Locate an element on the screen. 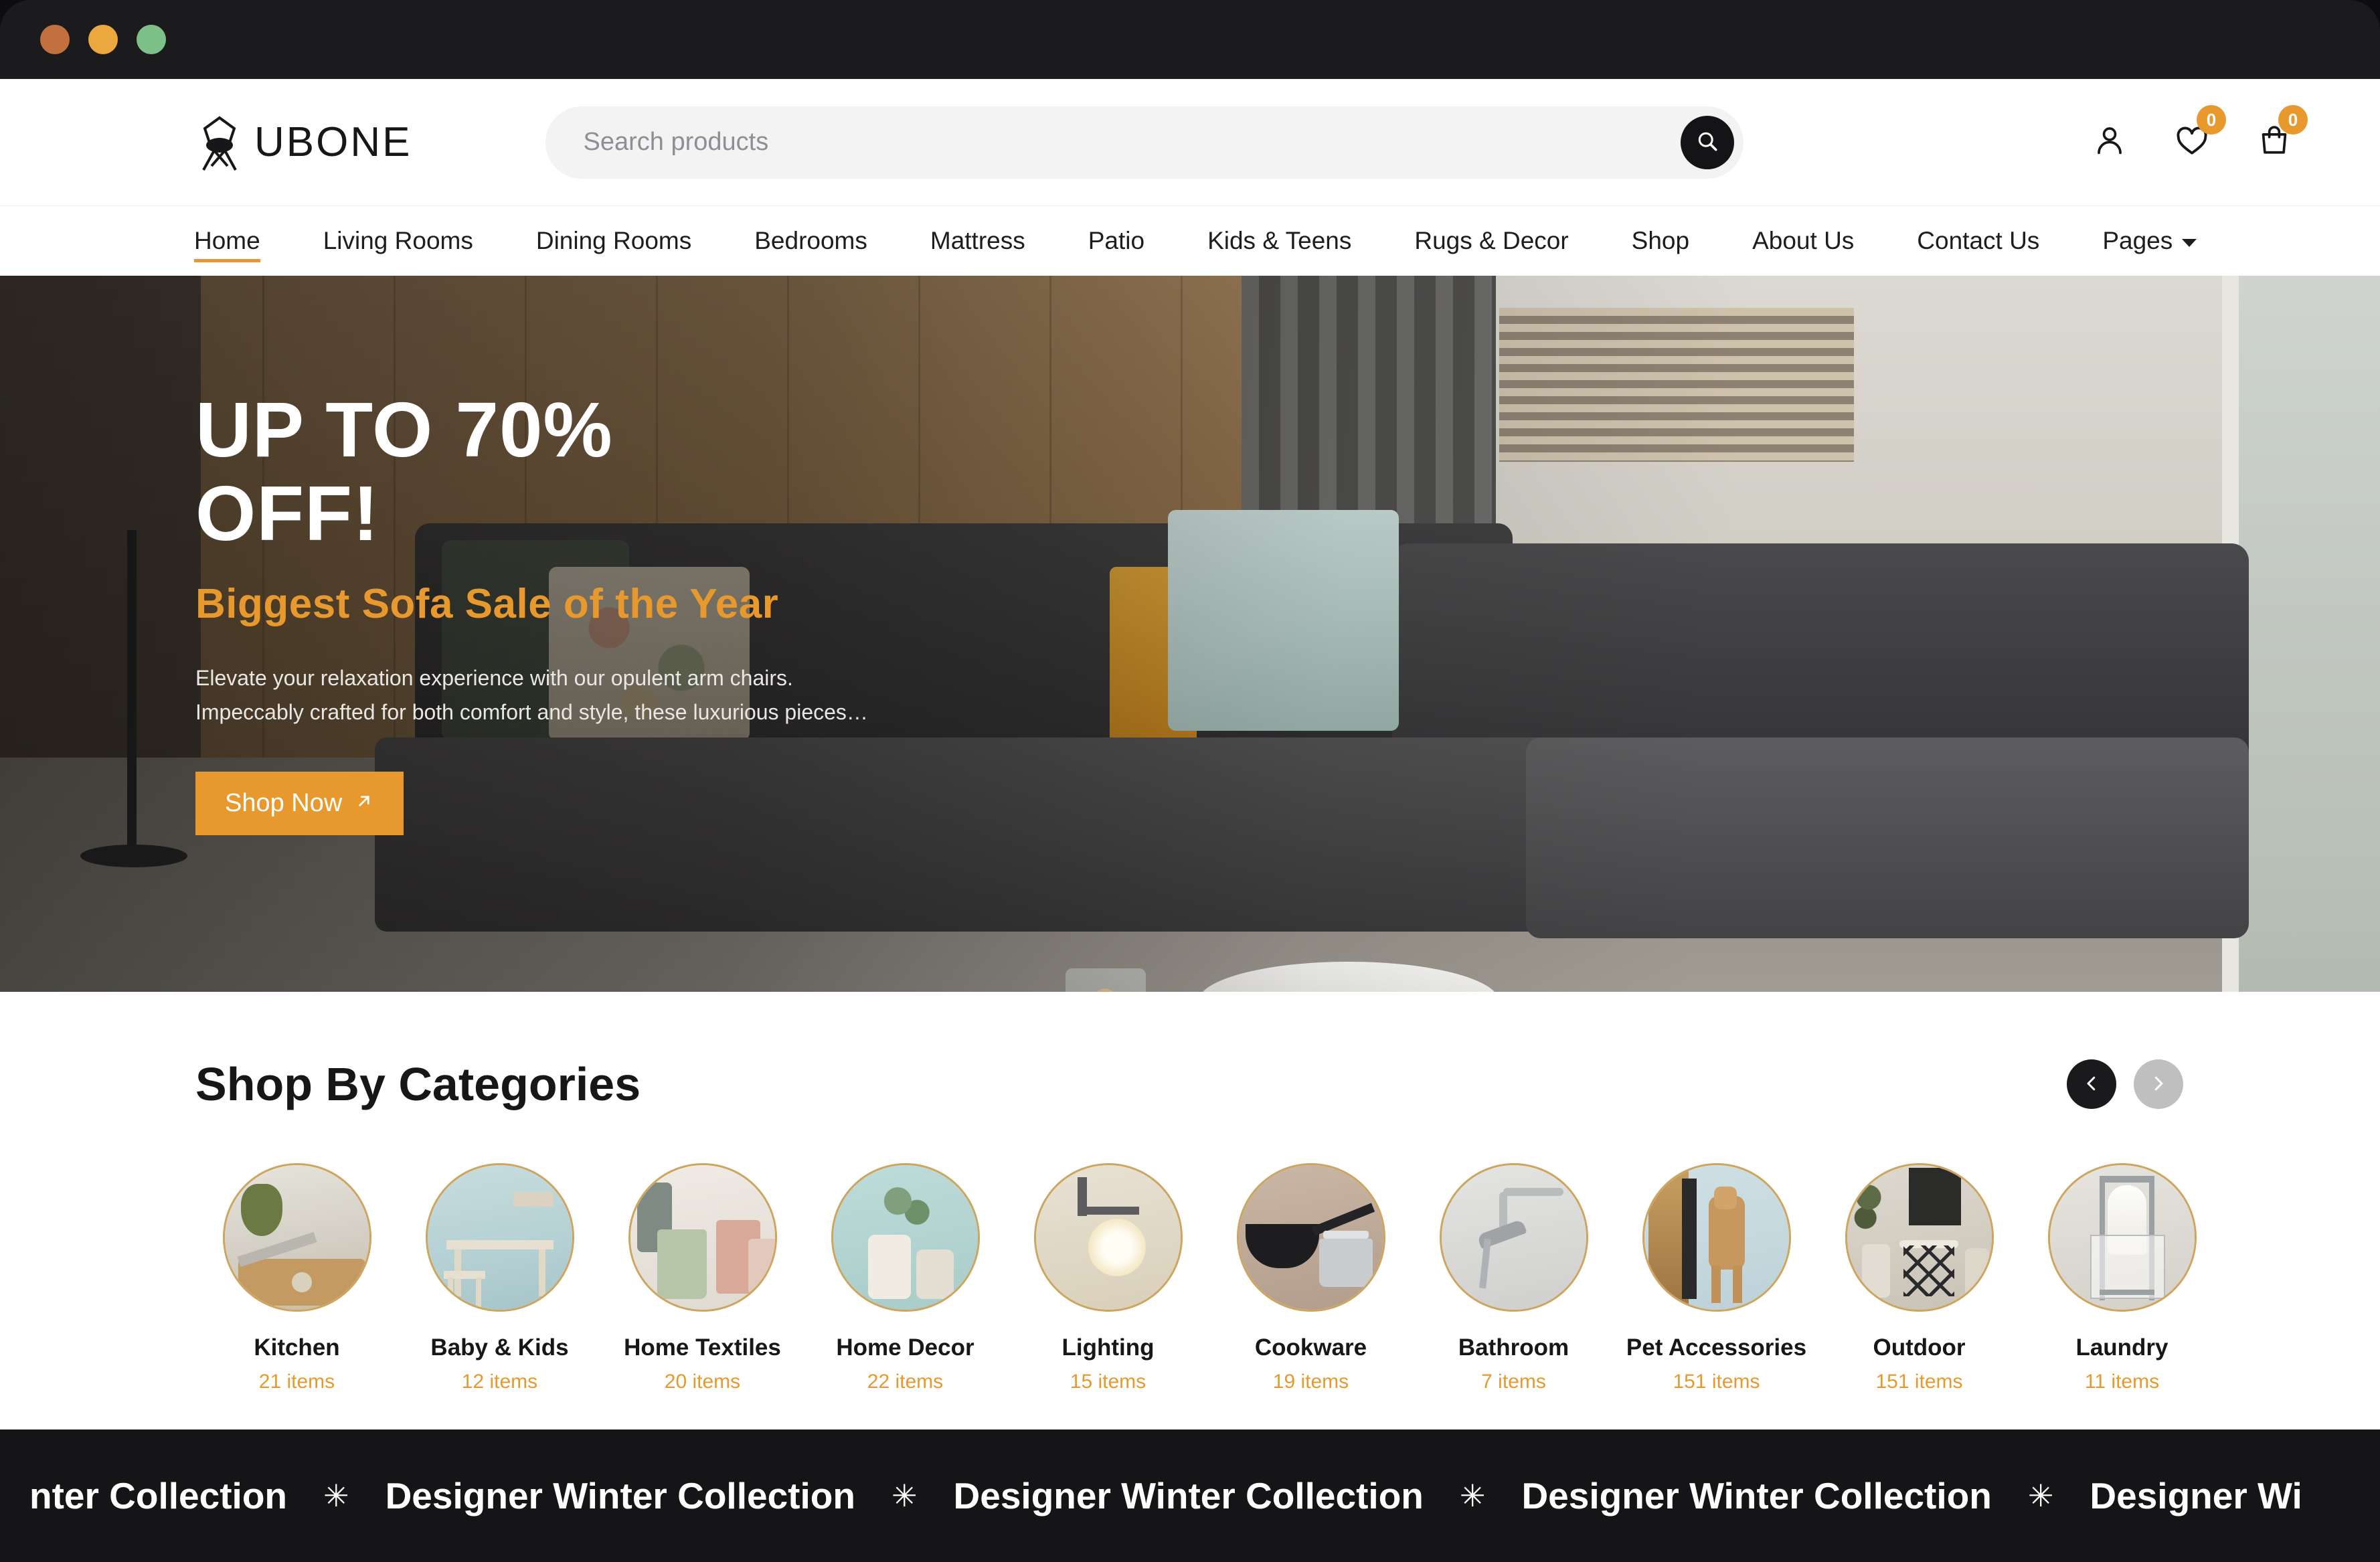 This screenshot has width=2380, height=1562. category-name: Baby & Kids is located at coordinates (500, 1347).